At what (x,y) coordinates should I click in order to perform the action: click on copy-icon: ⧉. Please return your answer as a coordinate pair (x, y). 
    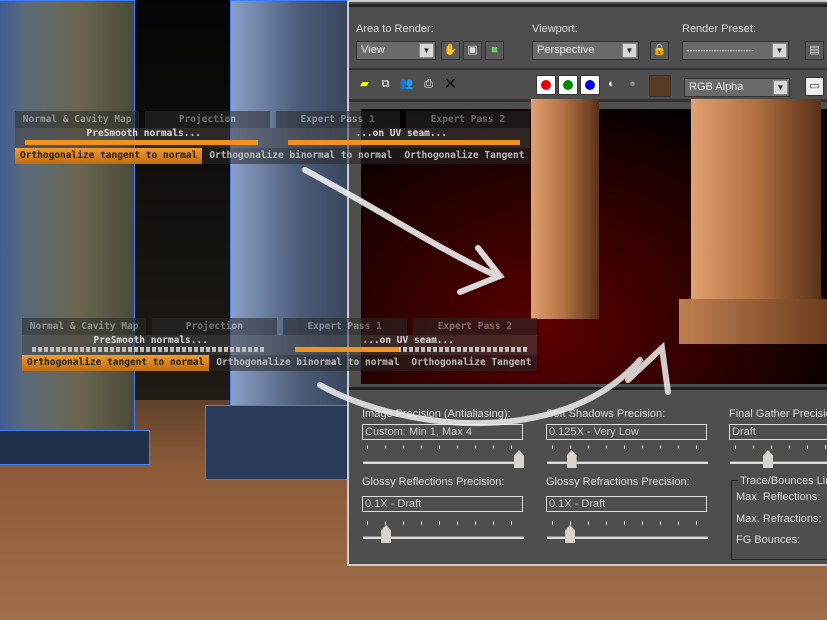
    Looking at the image, I should click on (385, 85).